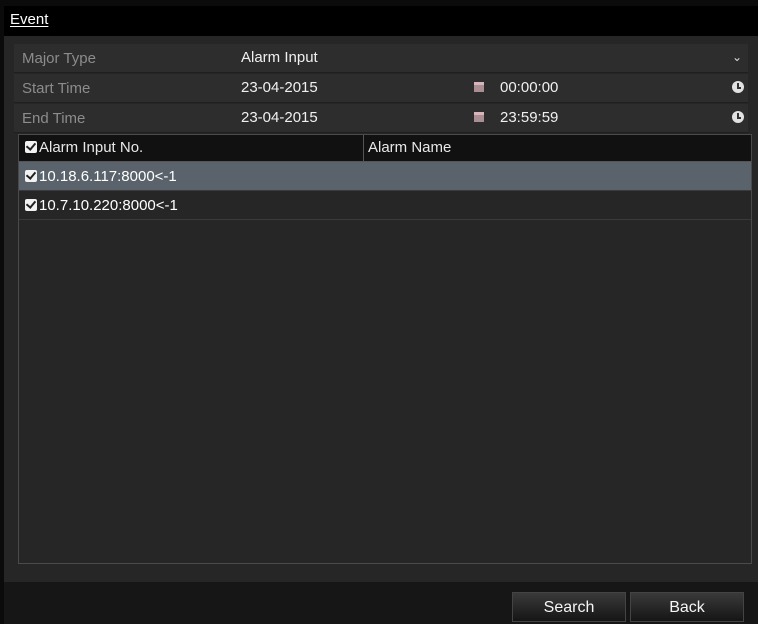  What do you see at coordinates (56, 88) in the screenshot?
I see `start-time-label: Start Time` at bounding box center [56, 88].